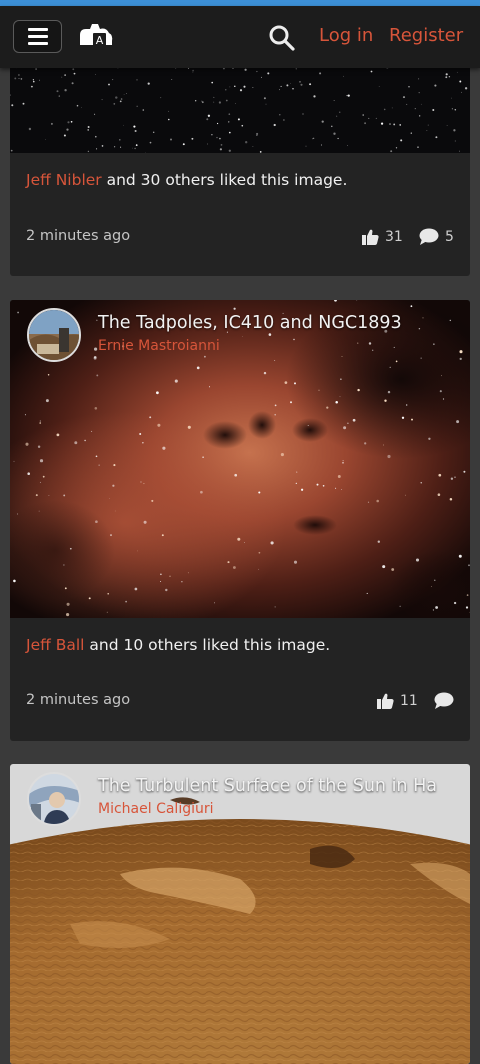 The image size is (480, 1064). What do you see at coordinates (224, 180) in the screenshot?
I see `liked-text: and 30 others liked this image.` at bounding box center [224, 180].